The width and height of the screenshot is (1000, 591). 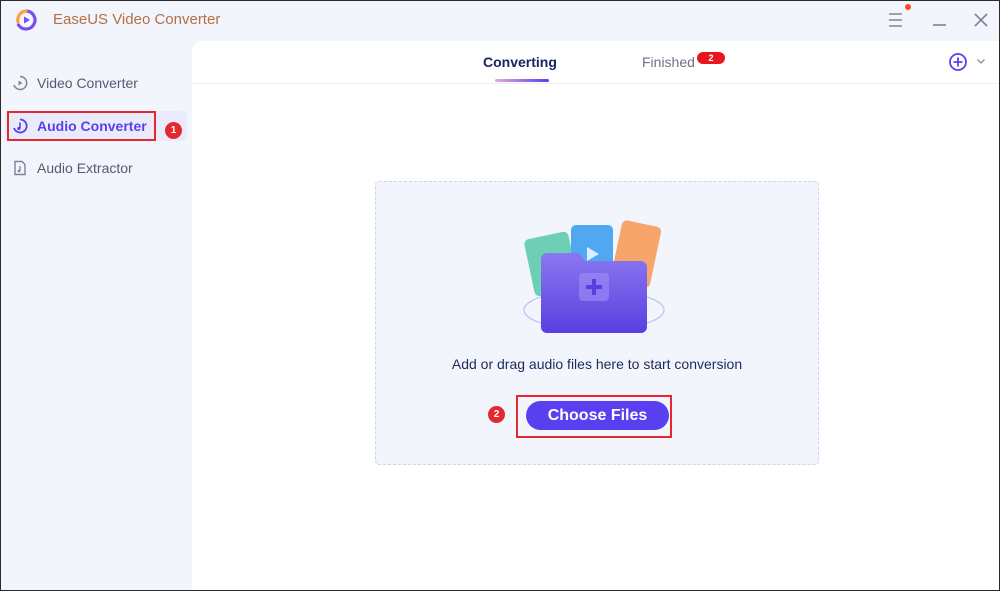 I want to click on minimize-icon, so click(x=940, y=20).